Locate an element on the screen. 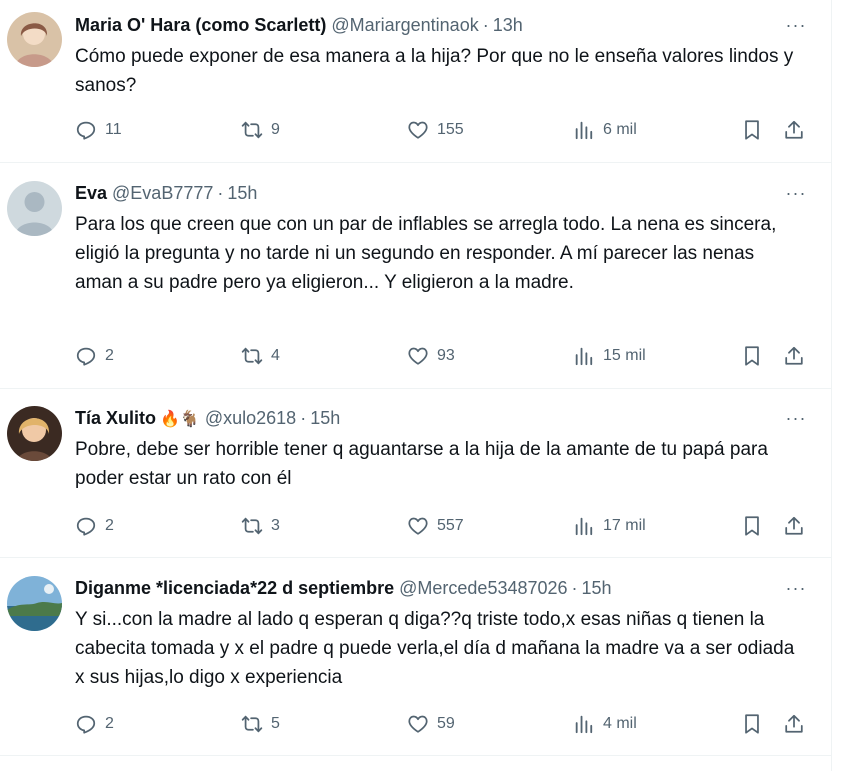  view-count: 4 mil is located at coordinates (620, 723).